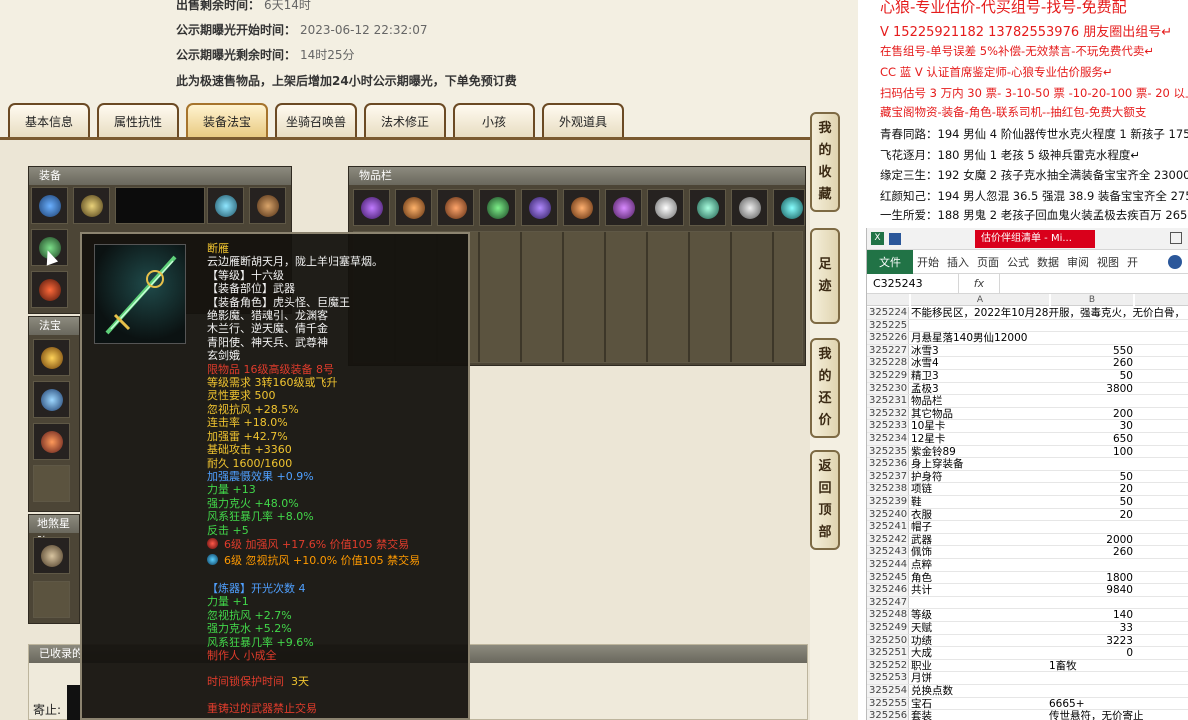  Describe the element at coordinates (980, 389) in the screenshot. I see `cell-a: 孟极3` at that location.